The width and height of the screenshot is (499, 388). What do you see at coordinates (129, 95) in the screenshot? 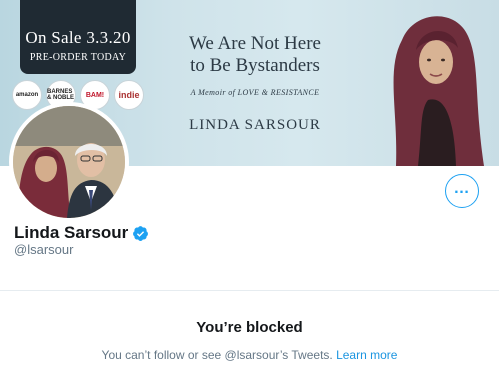
I see `indie-bookstore-logo: indie` at bounding box center [129, 95].